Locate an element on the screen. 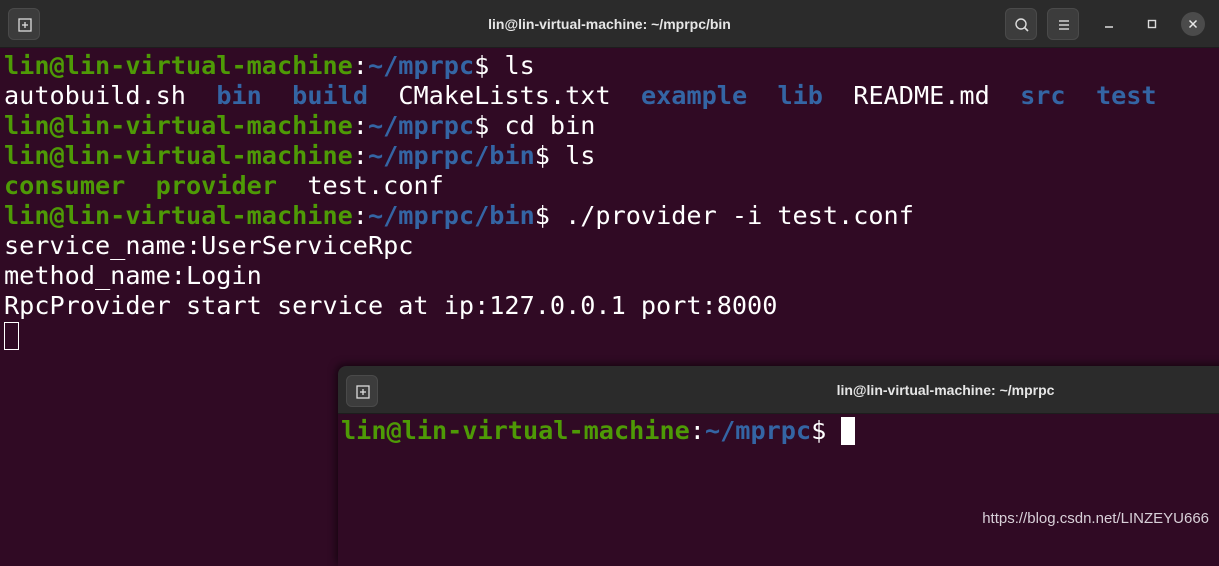 The image size is (1219, 566). terminal-line: consumer provider test.conf is located at coordinates (580, 186).